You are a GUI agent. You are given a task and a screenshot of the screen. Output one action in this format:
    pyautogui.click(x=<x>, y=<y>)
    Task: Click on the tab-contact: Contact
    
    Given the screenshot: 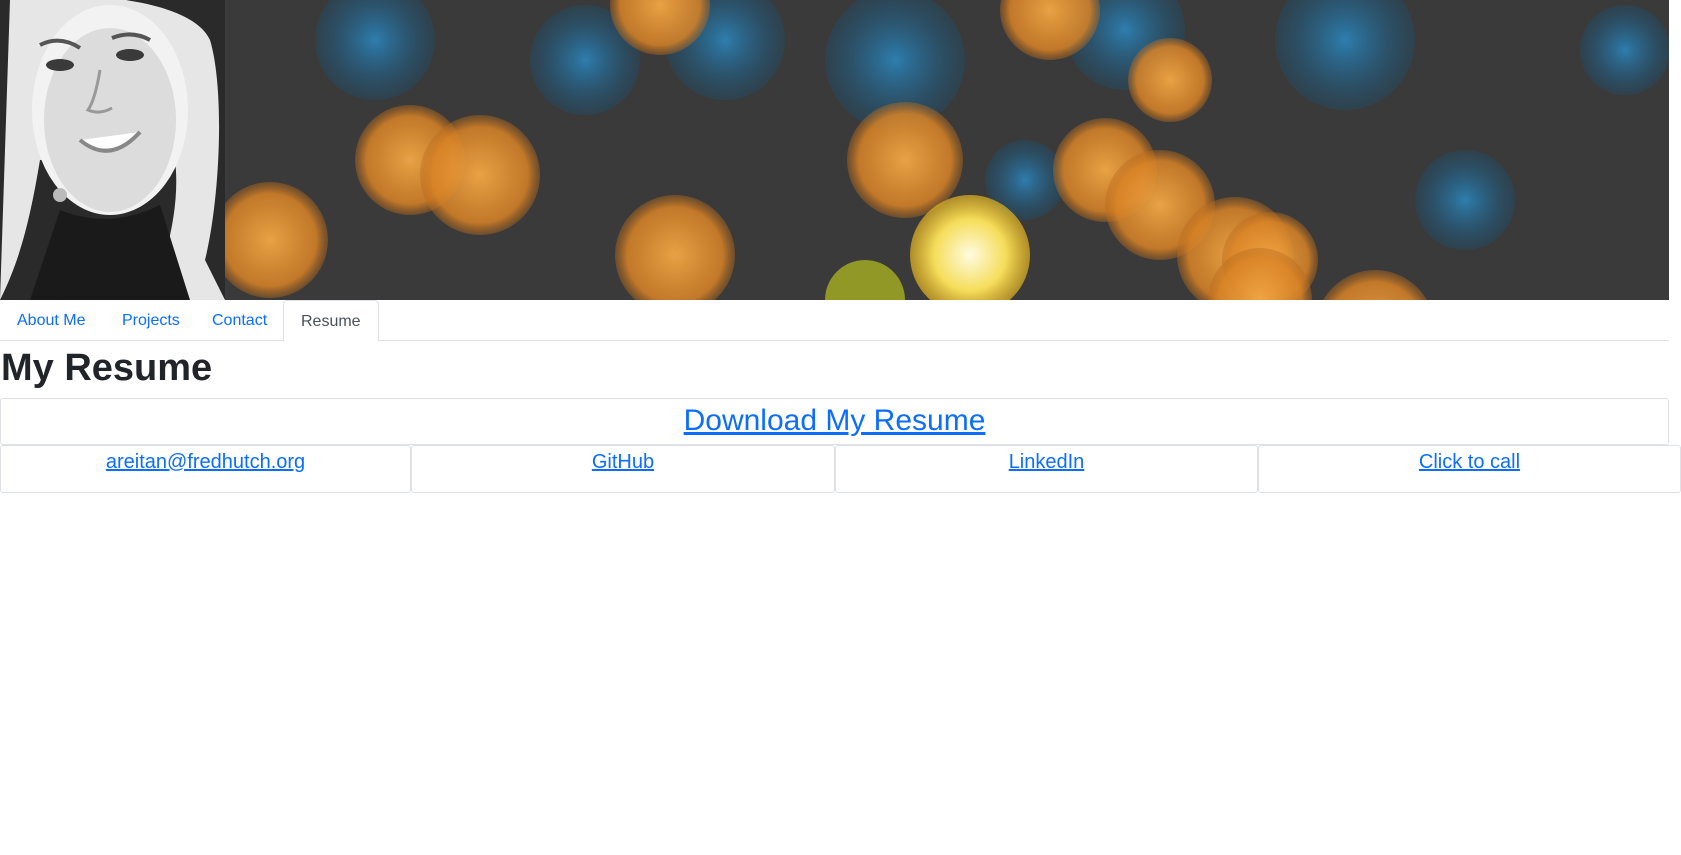 What is the action you would take?
    pyautogui.click(x=239, y=320)
    